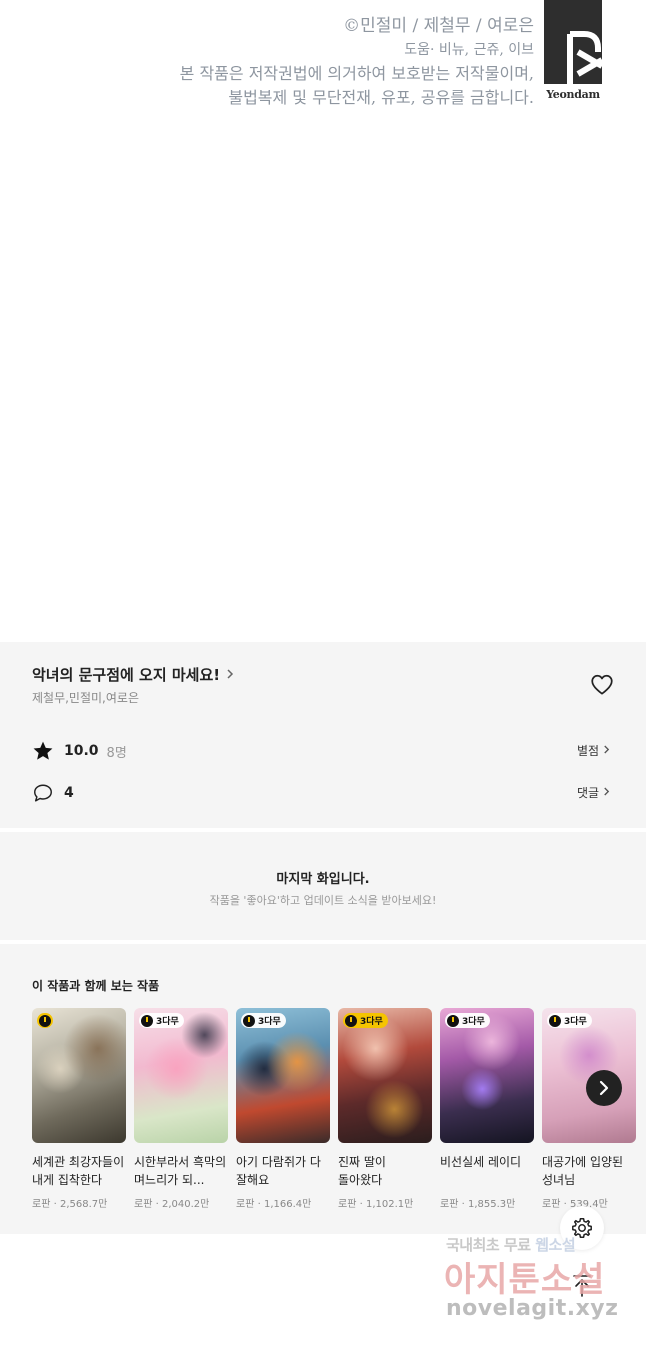 This screenshot has height=1349, width=646. I want to click on comment-count: 4, so click(69, 793).